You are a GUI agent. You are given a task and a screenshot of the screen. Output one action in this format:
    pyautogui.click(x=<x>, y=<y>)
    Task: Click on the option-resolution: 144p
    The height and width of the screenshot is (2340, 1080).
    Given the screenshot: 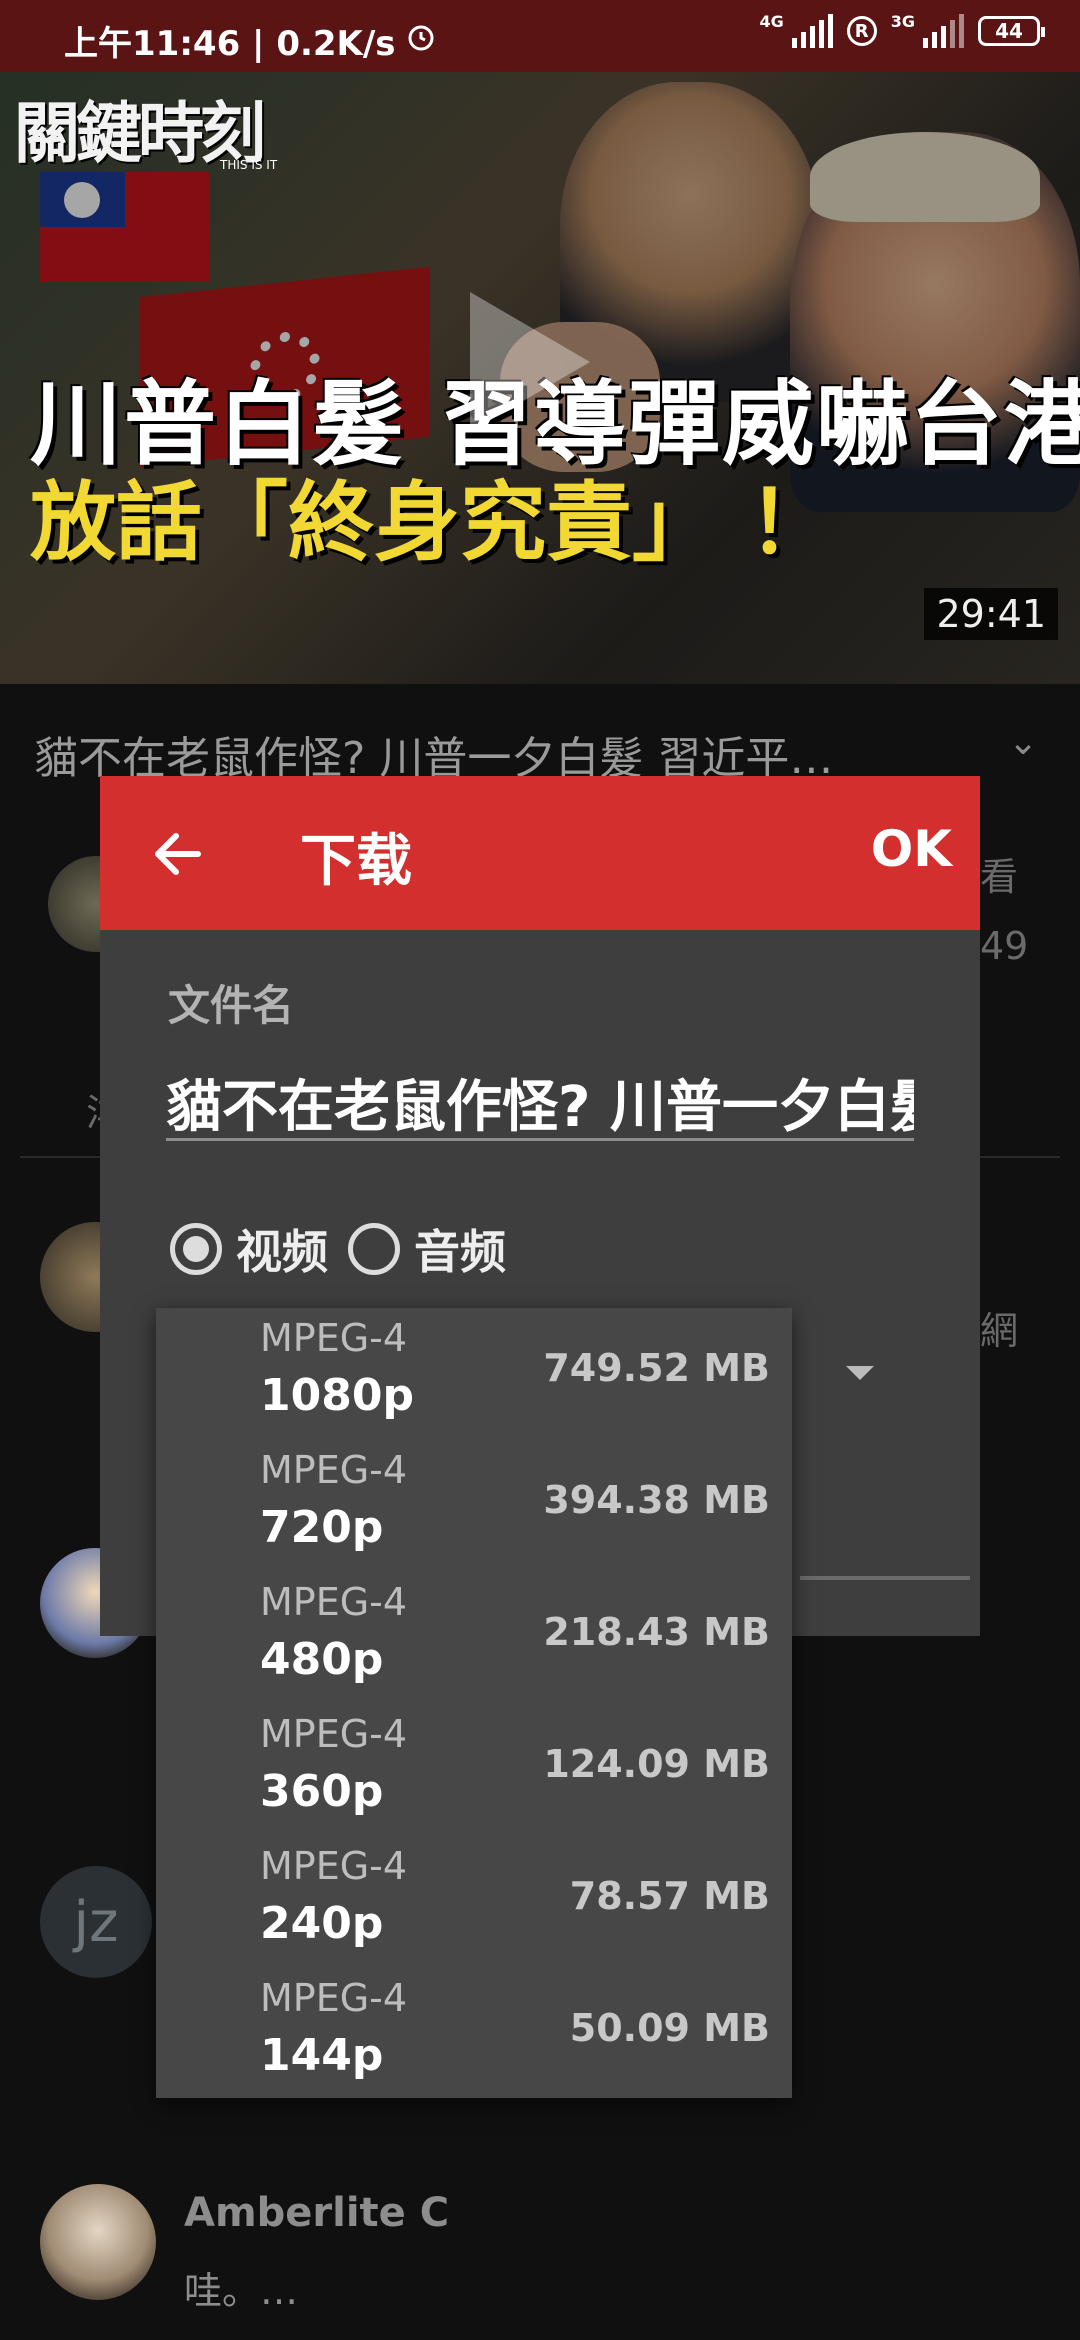 What is the action you would take?
    pyautogui.click(x=322, y=2055)
    